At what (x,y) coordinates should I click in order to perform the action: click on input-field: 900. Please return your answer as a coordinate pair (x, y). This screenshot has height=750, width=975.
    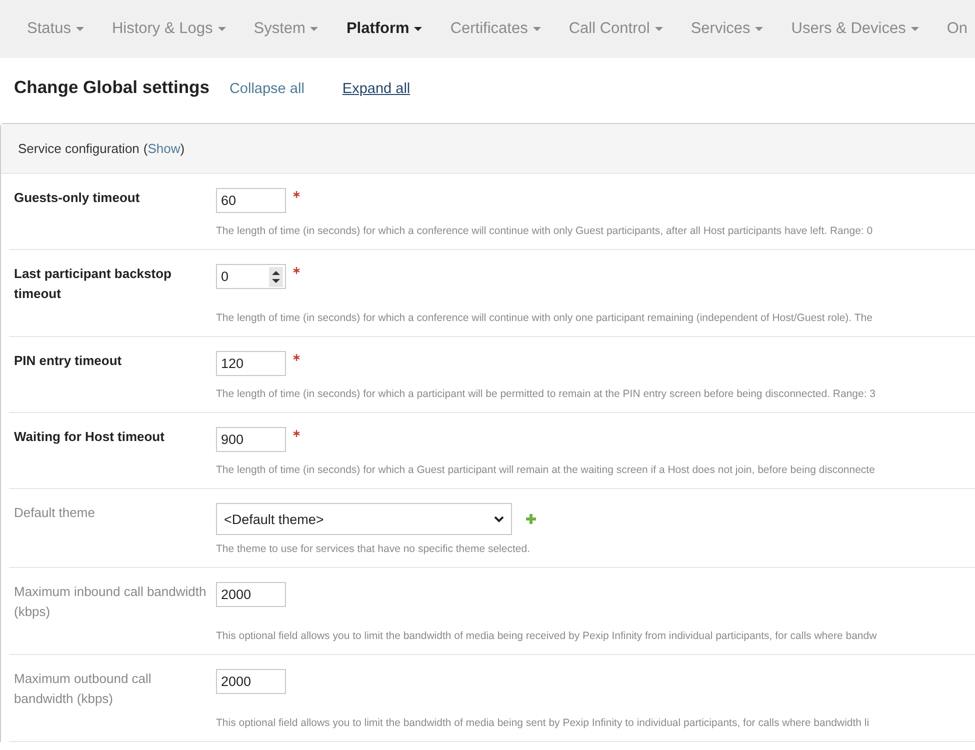
    Looking at the image, I should click on (251, 439).